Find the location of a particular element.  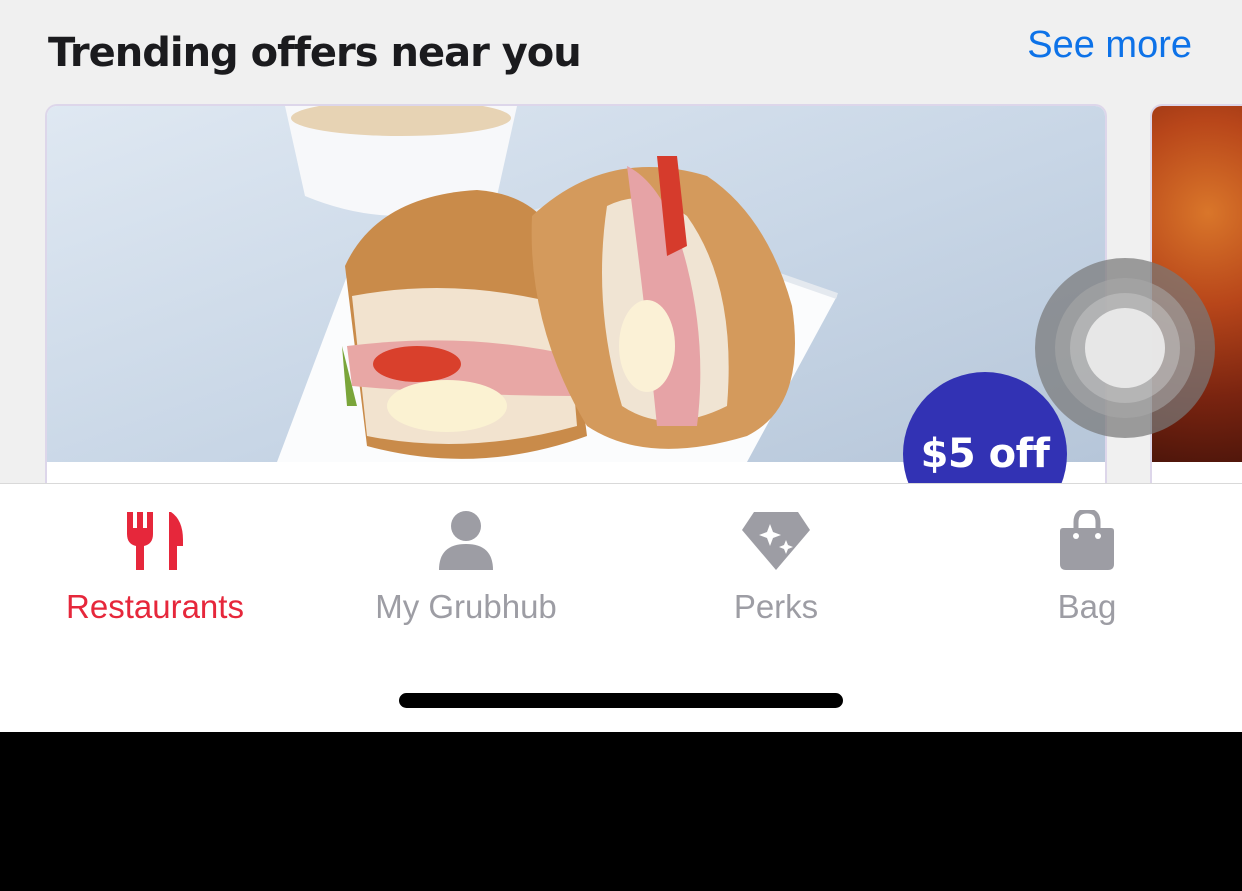

diamond-icon is located at coordinates (776, 542).